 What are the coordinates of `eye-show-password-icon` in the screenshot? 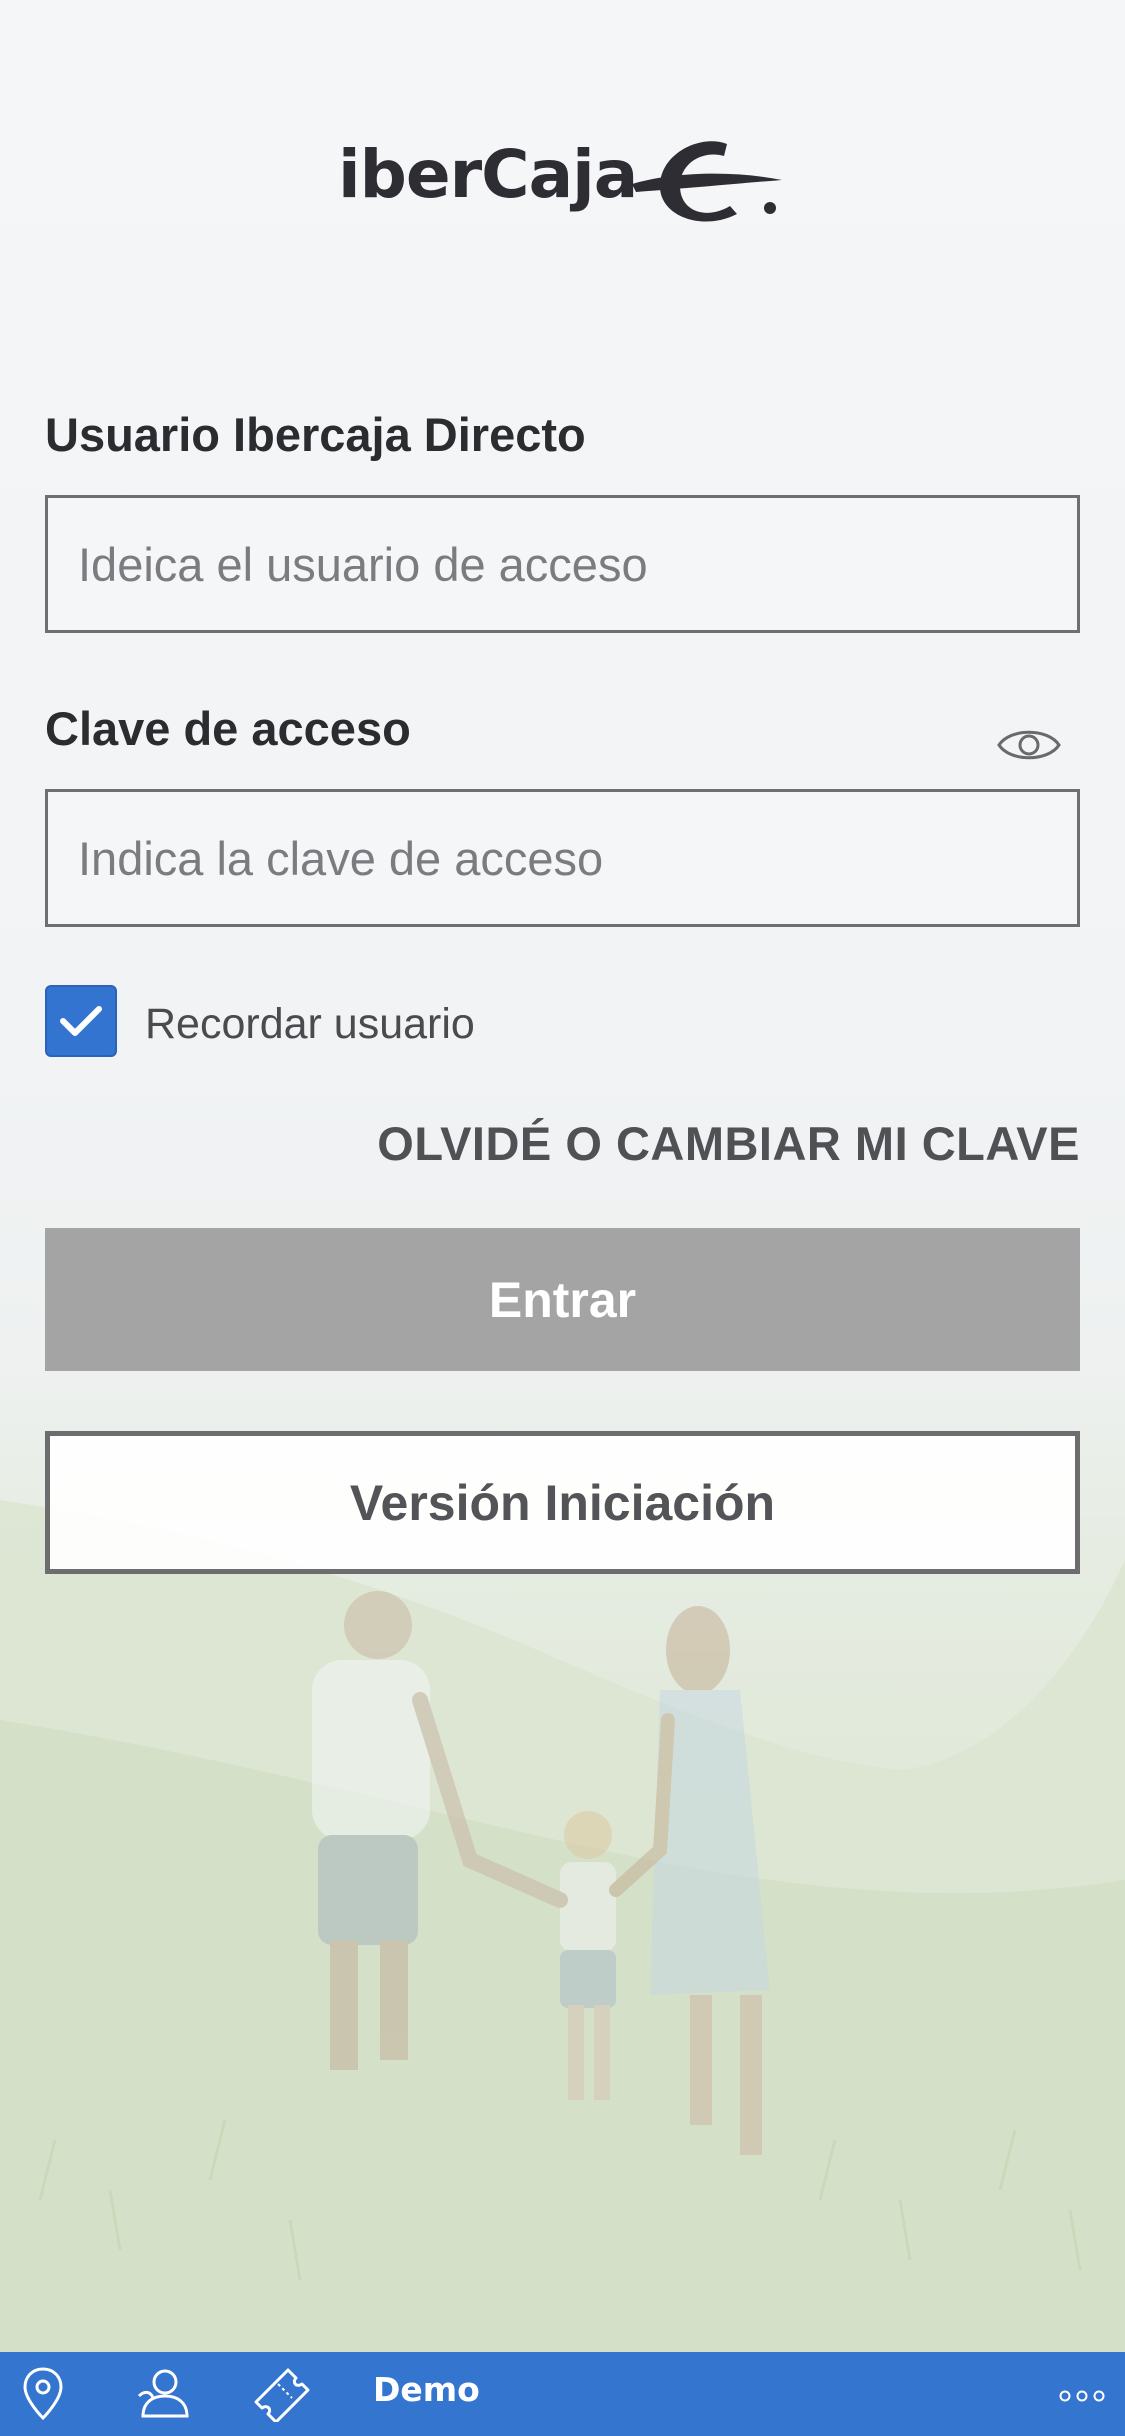 It's located at (1029, 745).